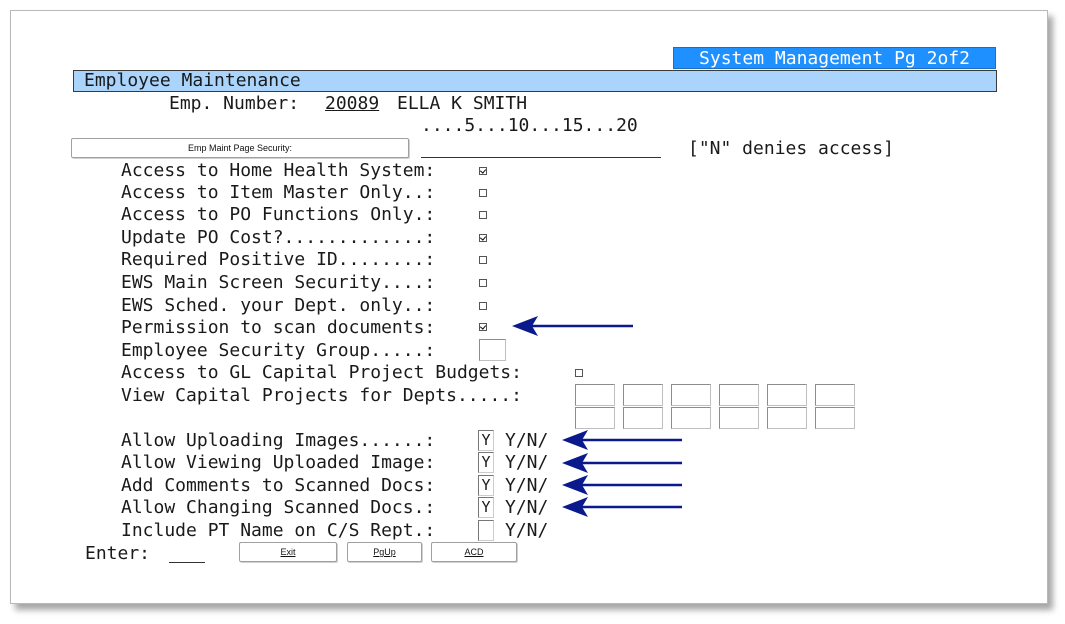 The image size is (1065, 624). Describe the element at coordinates (622, 507) in the screenshot. I see `arrow-changing-docs-icon` at that location.